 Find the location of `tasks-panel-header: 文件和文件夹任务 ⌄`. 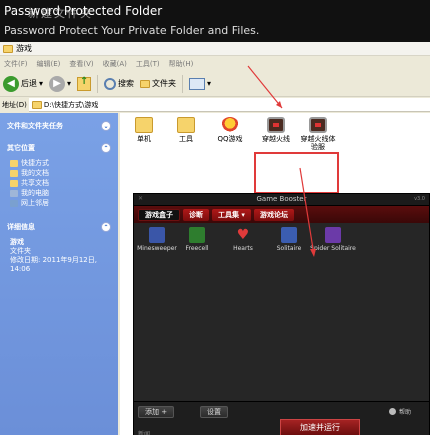

tasks-panel-header: 文件和文件夹任务 ⌄ is located at coordinates (59, 126).